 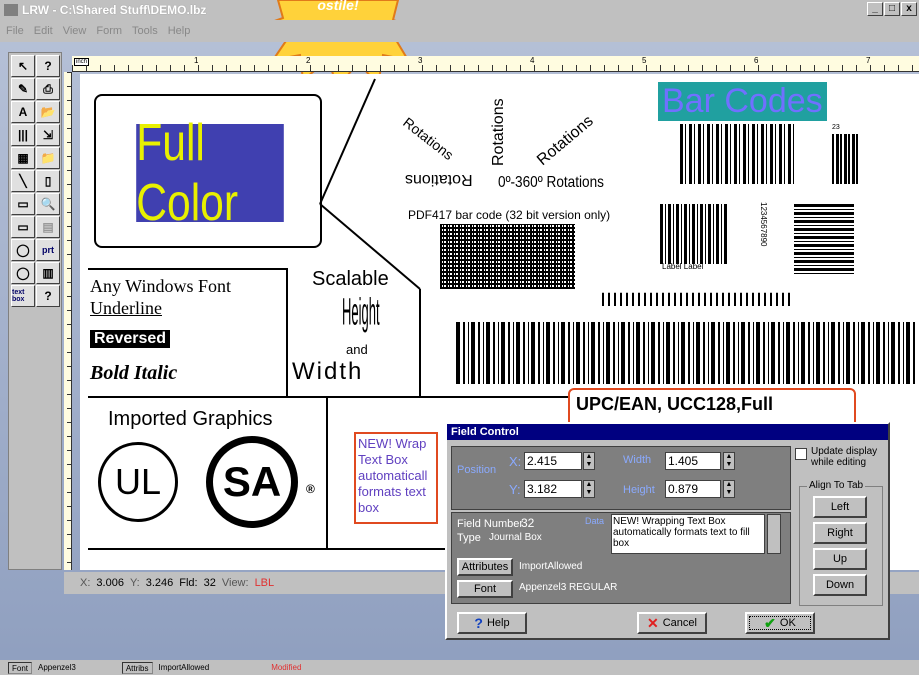 What do you see at coordinates (729, 489) in the screenshot?
I see `height-spinner: ▲ ▼` at bounding box center [729, 489].